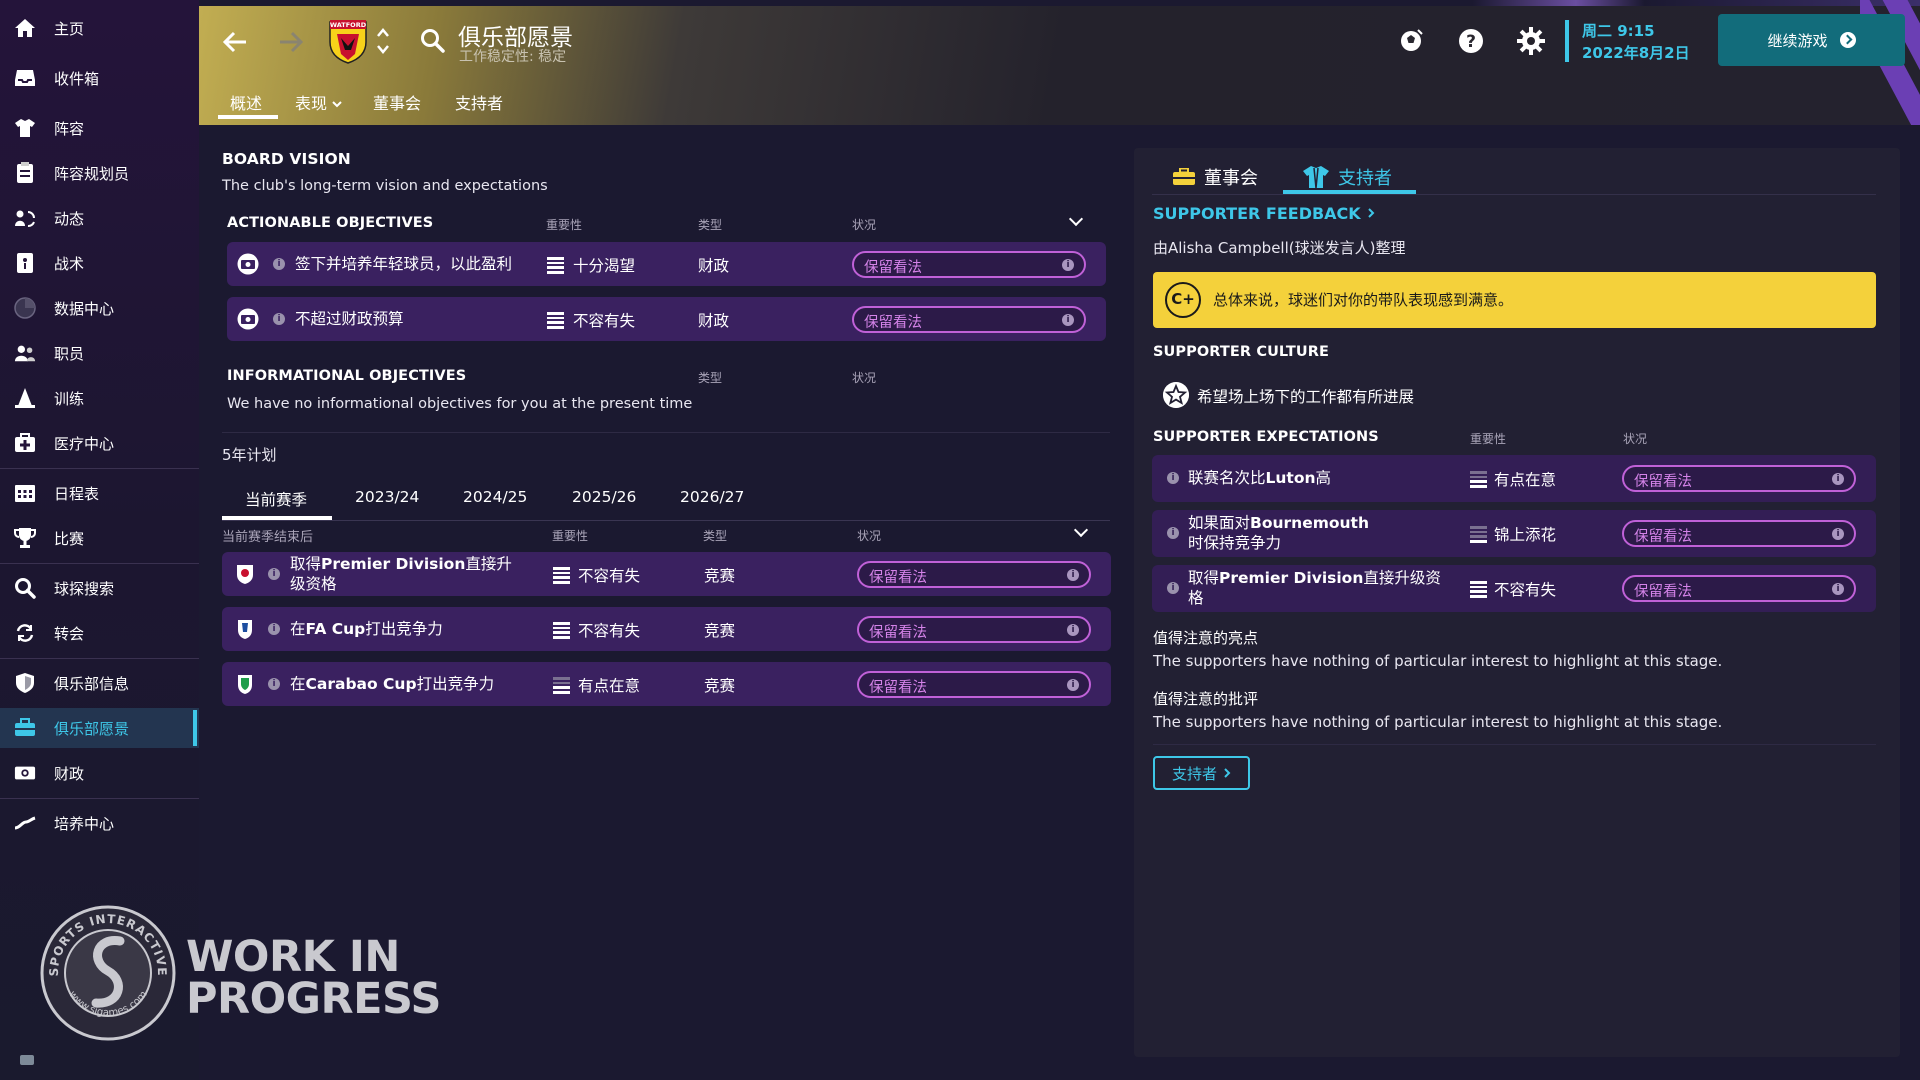 The height and width of the screenshot is (1080, 1920). Describe the element at coordinates (319, 102) in the screenshot. I see `tab-performance: 表现` at that location.